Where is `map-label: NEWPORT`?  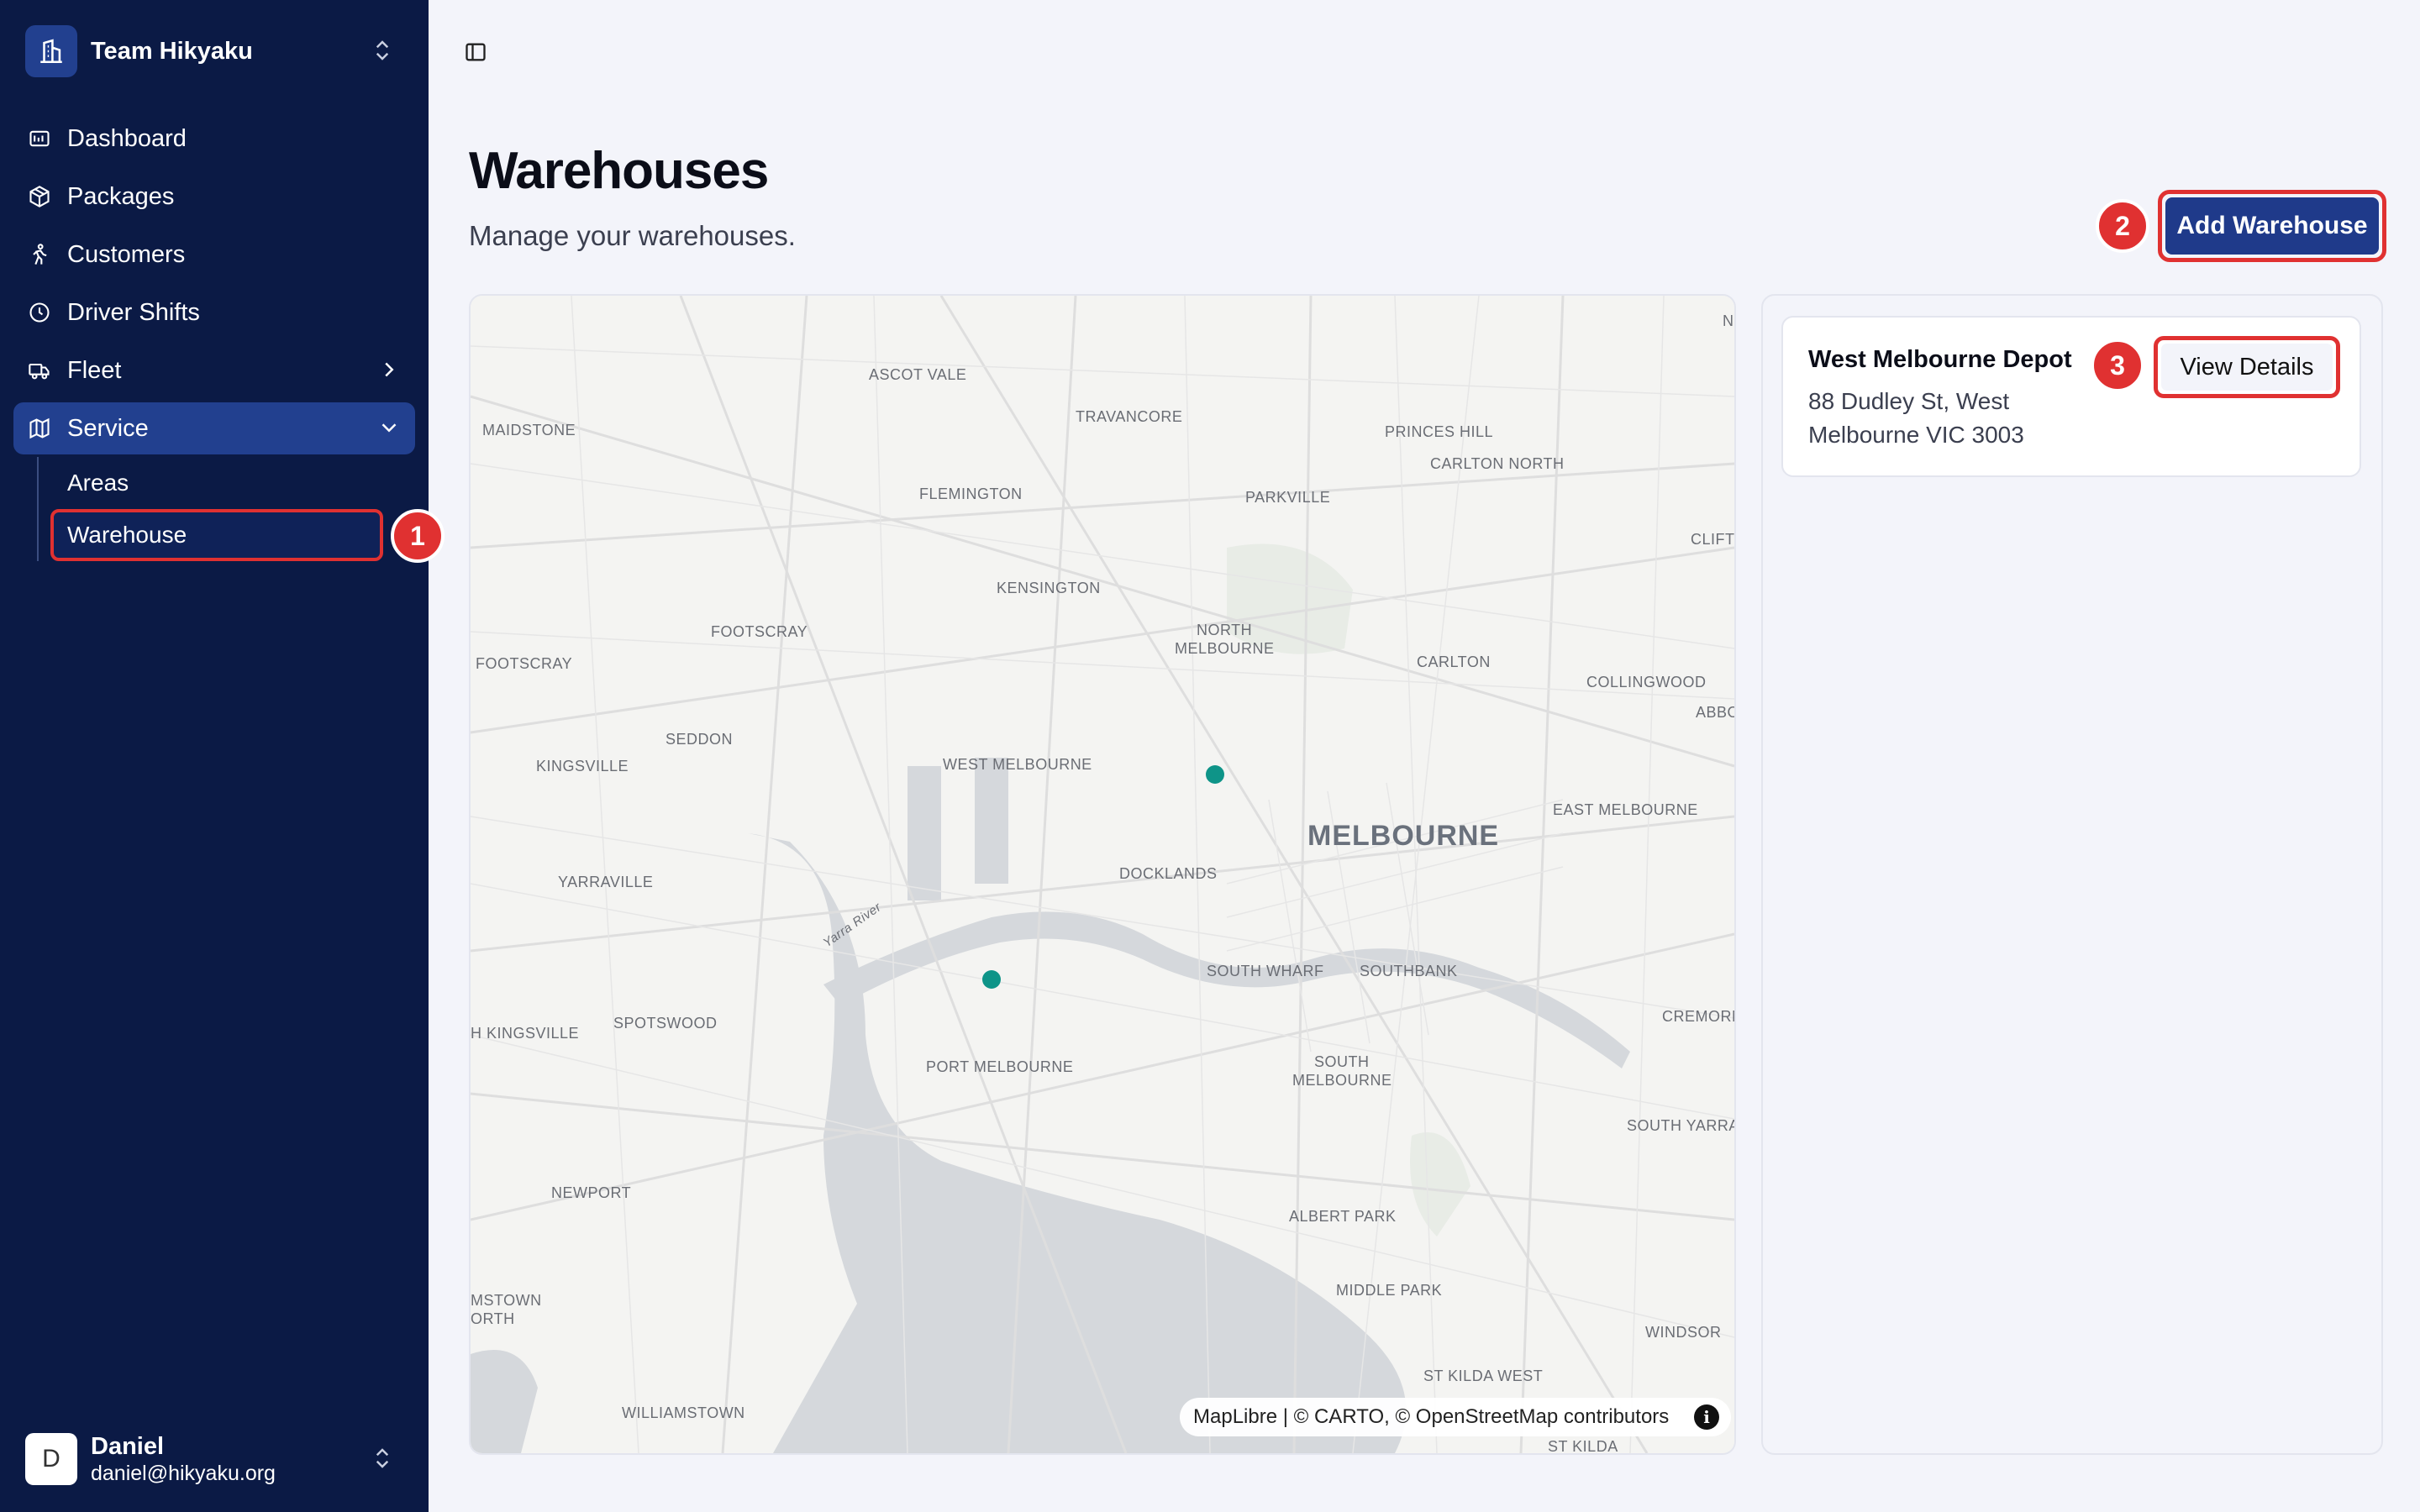
map-label: NEWPORT is located at coordinates (591, 1192).